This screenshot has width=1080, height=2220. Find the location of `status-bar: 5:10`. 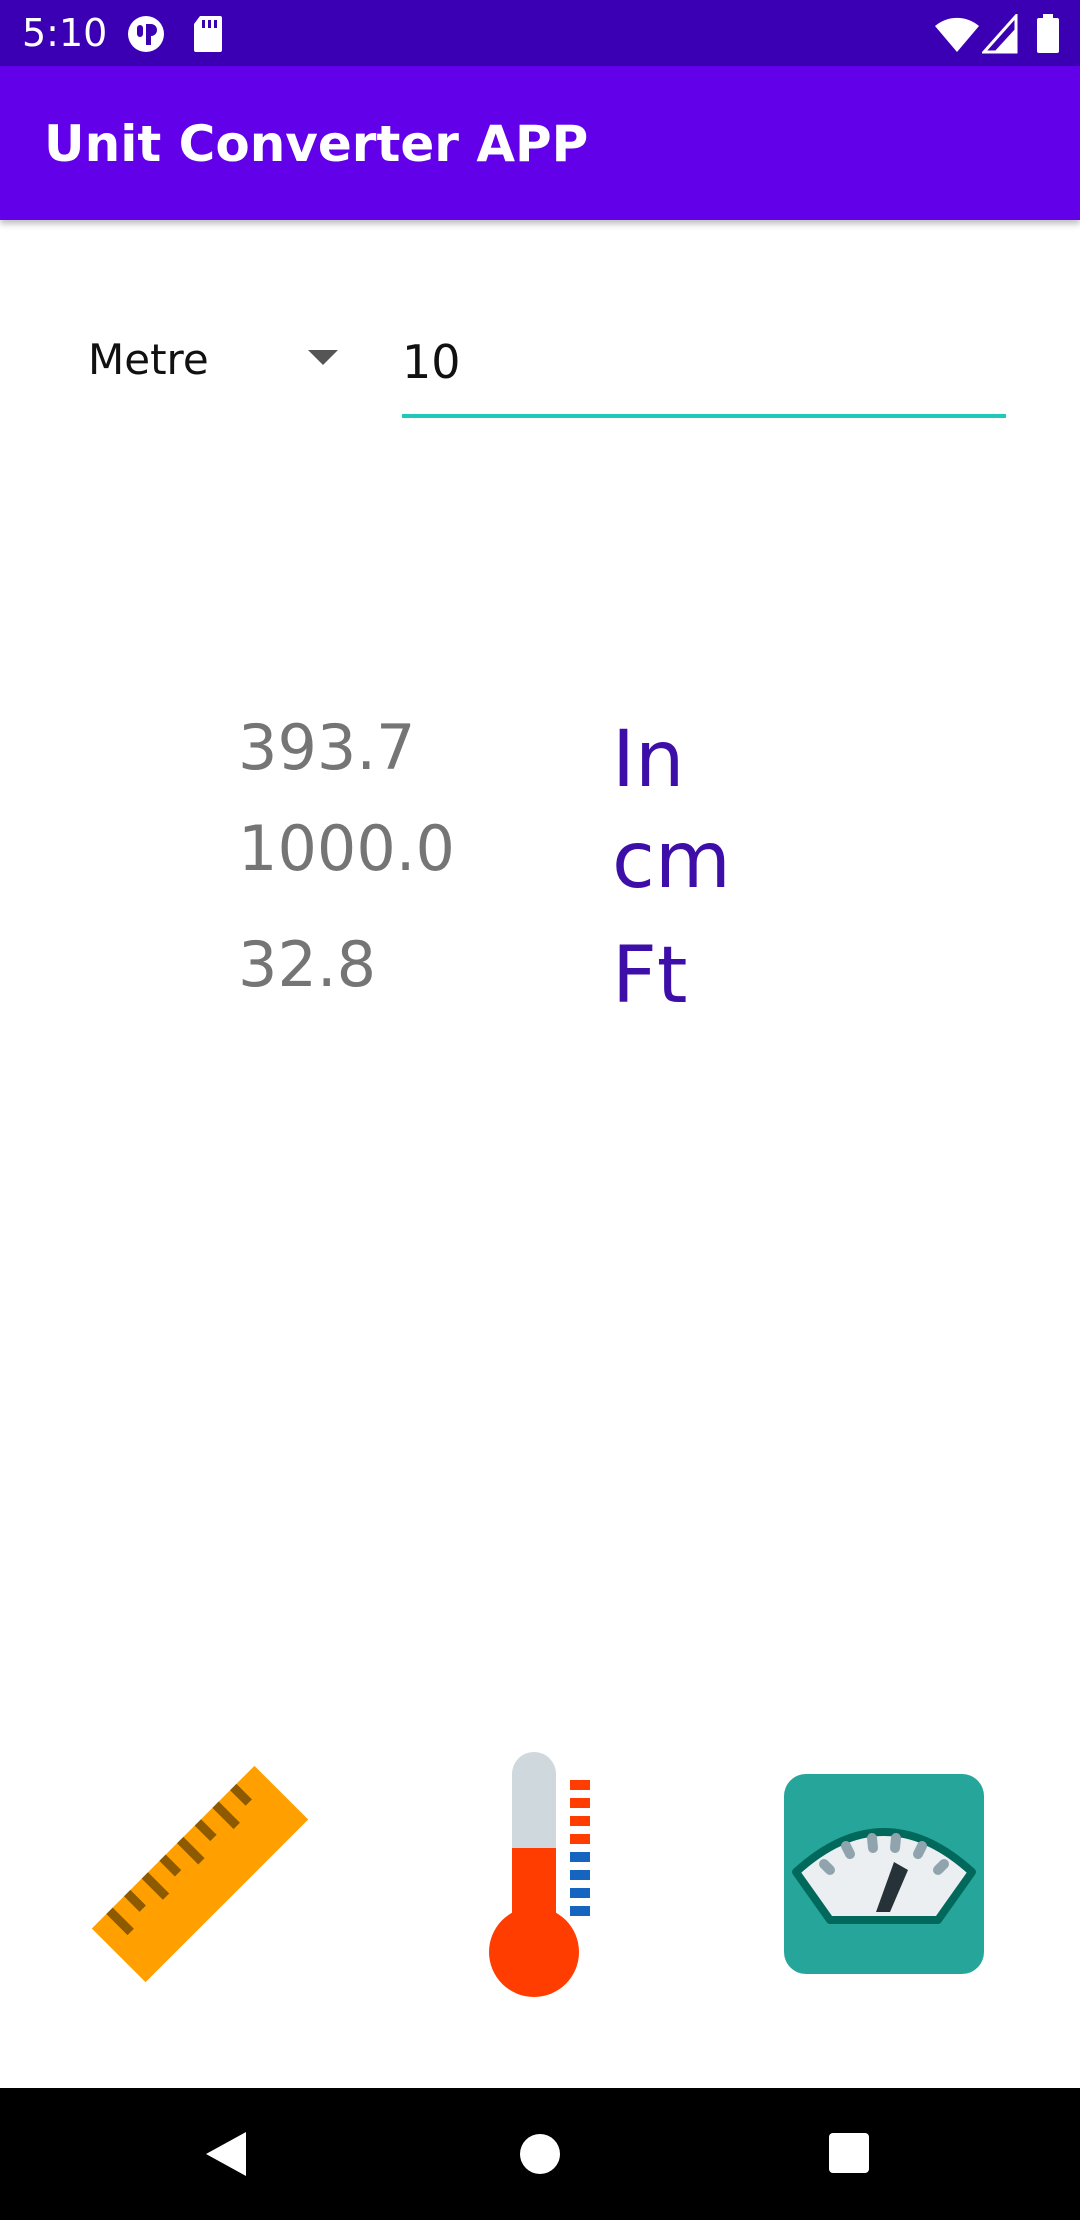

status-bar: 5:10 is located at coordinates (540, 33).